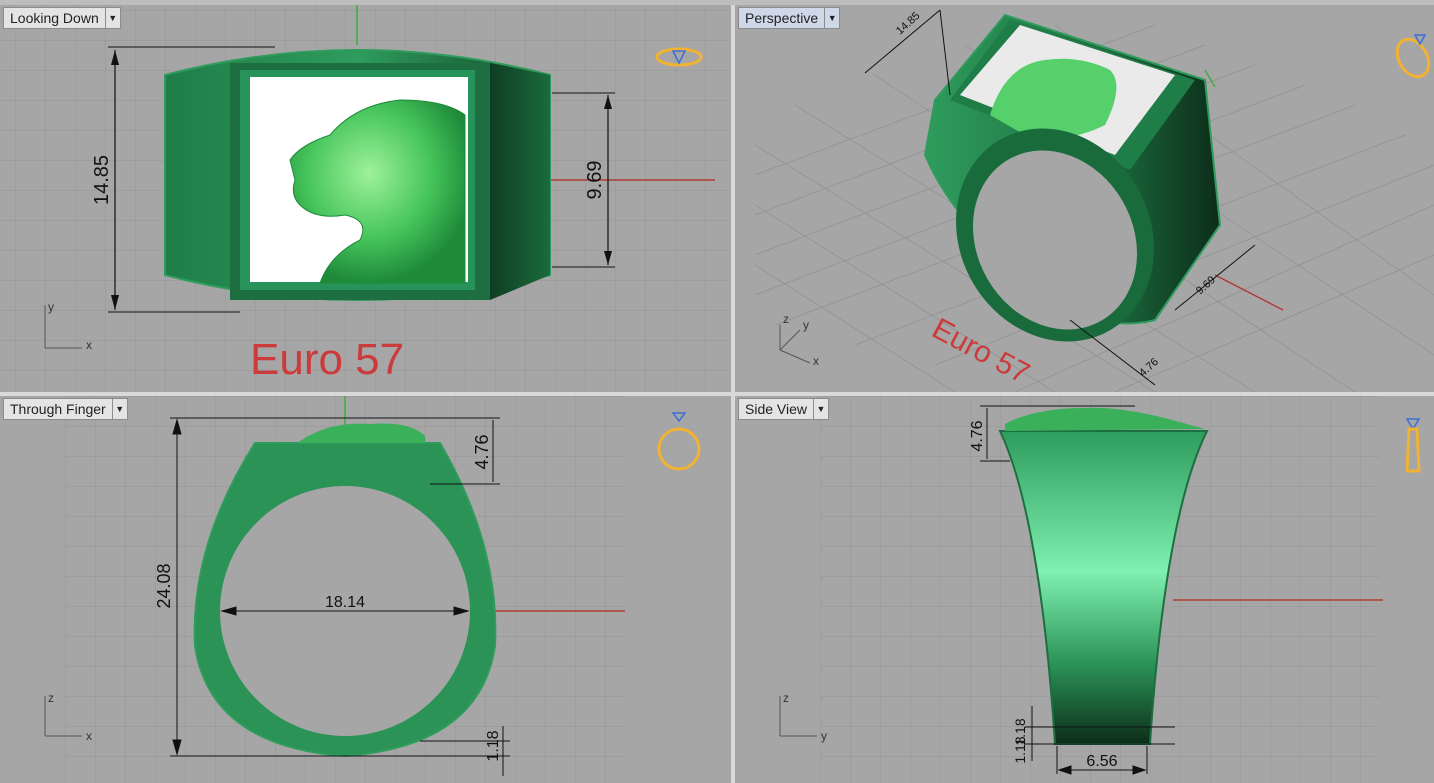  Describe the element at coordinates (54, 18) in the screenshot. I see `viewport-title: Looking Down` at that location.